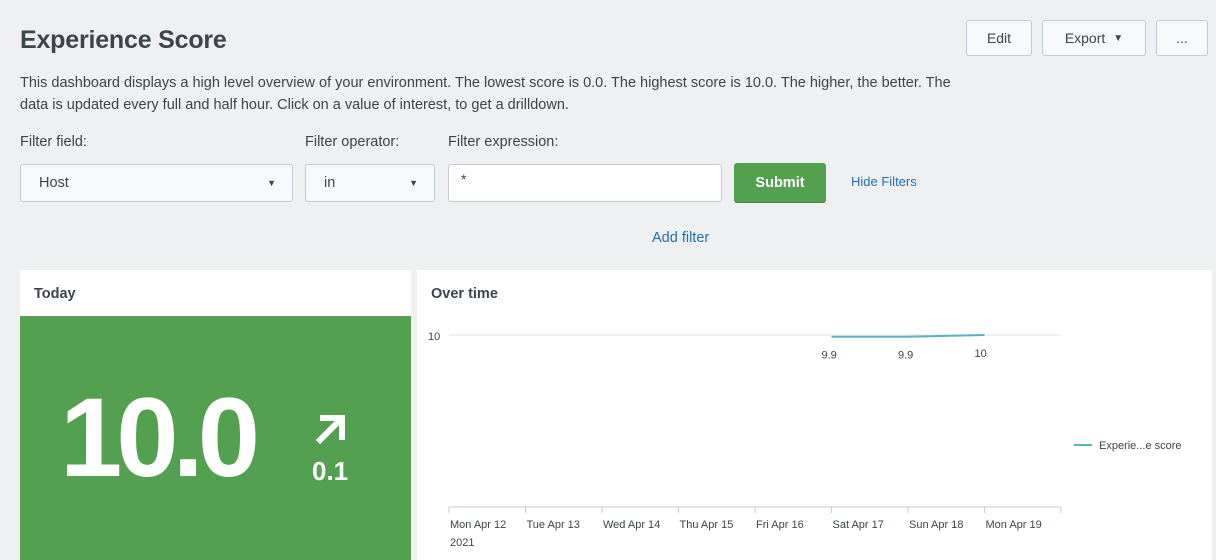  What do you see at coordinates (1140, 446) in the screenshot?
I see `legend-label: Experie...e score` at bounding box center [1140, 446].